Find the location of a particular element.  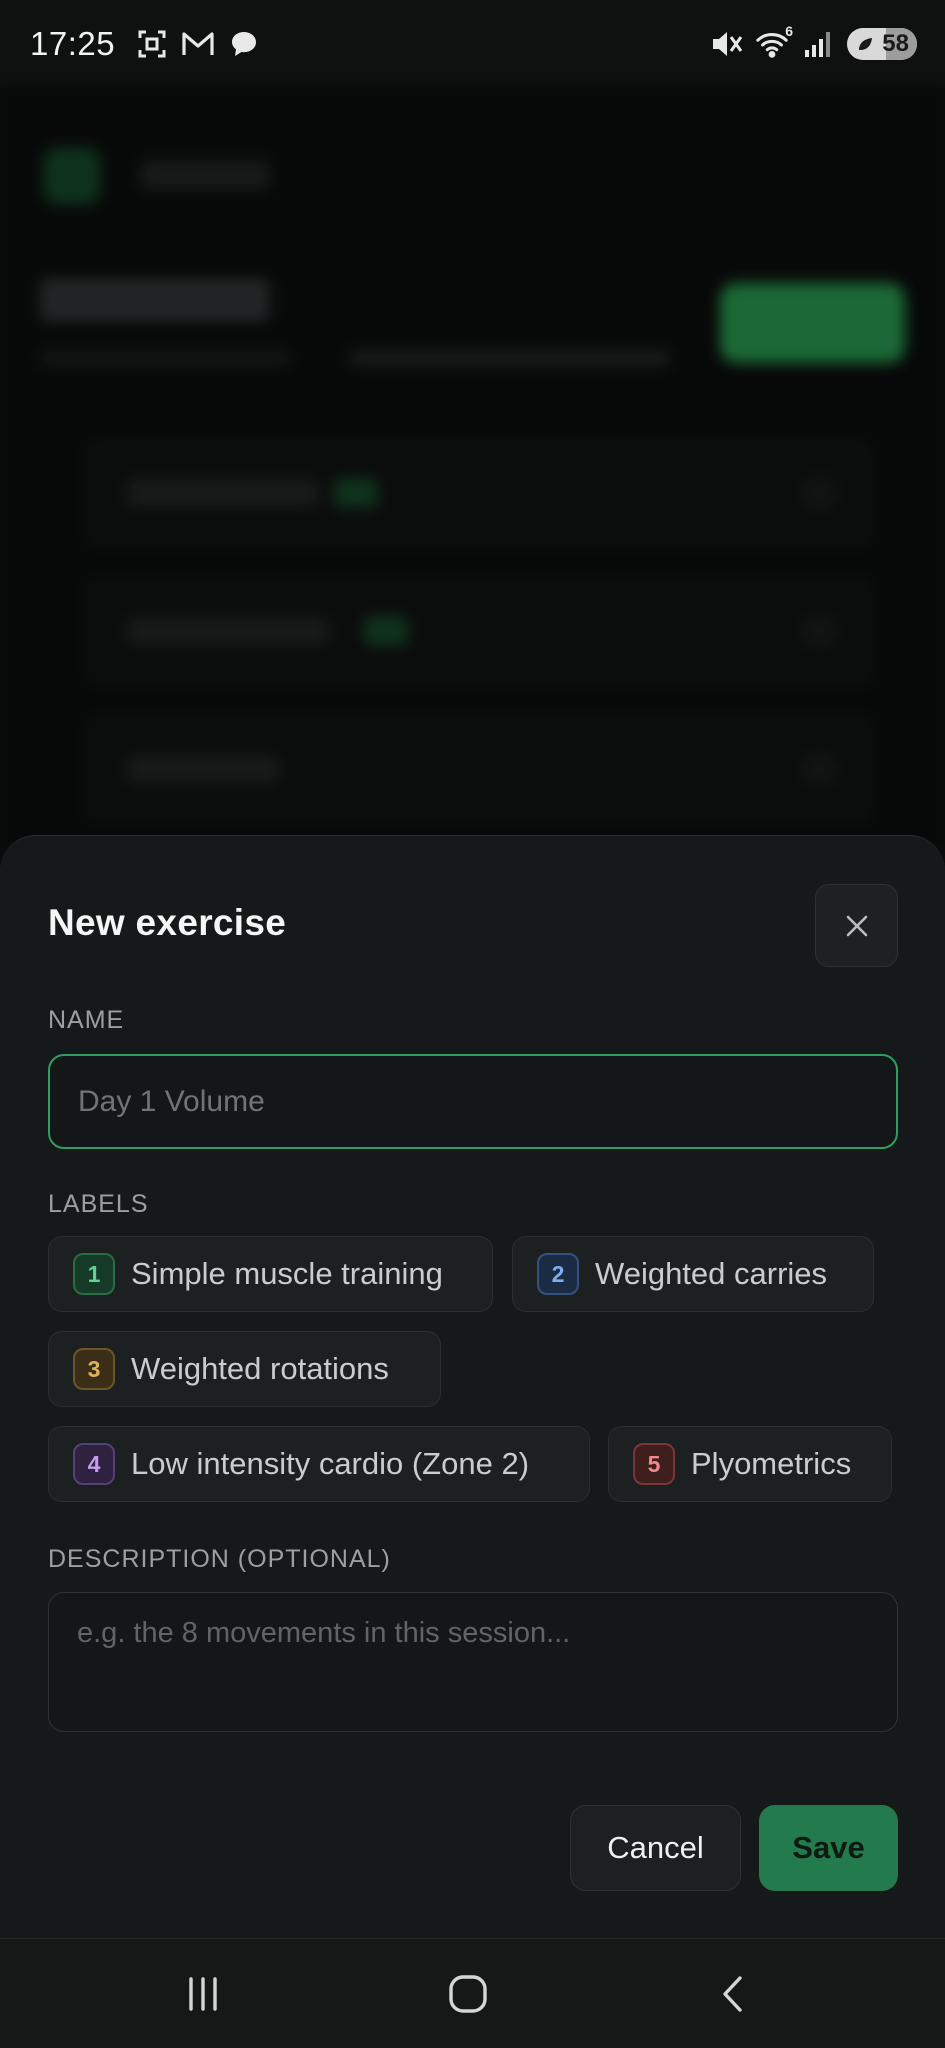

notification-icons is located at coordinates (198, 44).